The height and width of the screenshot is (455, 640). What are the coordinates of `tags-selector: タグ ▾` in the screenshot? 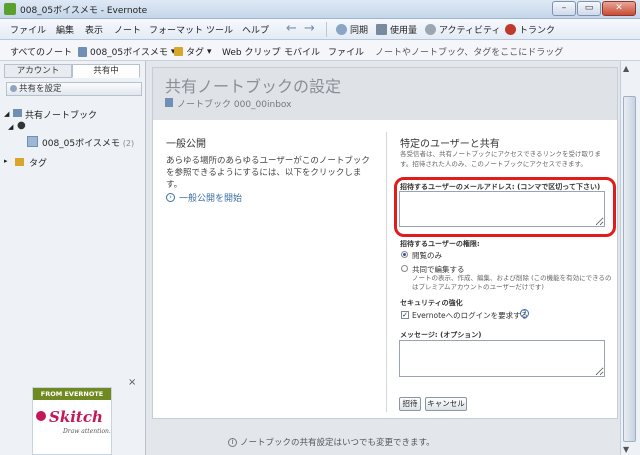 It's located at (193, 51).